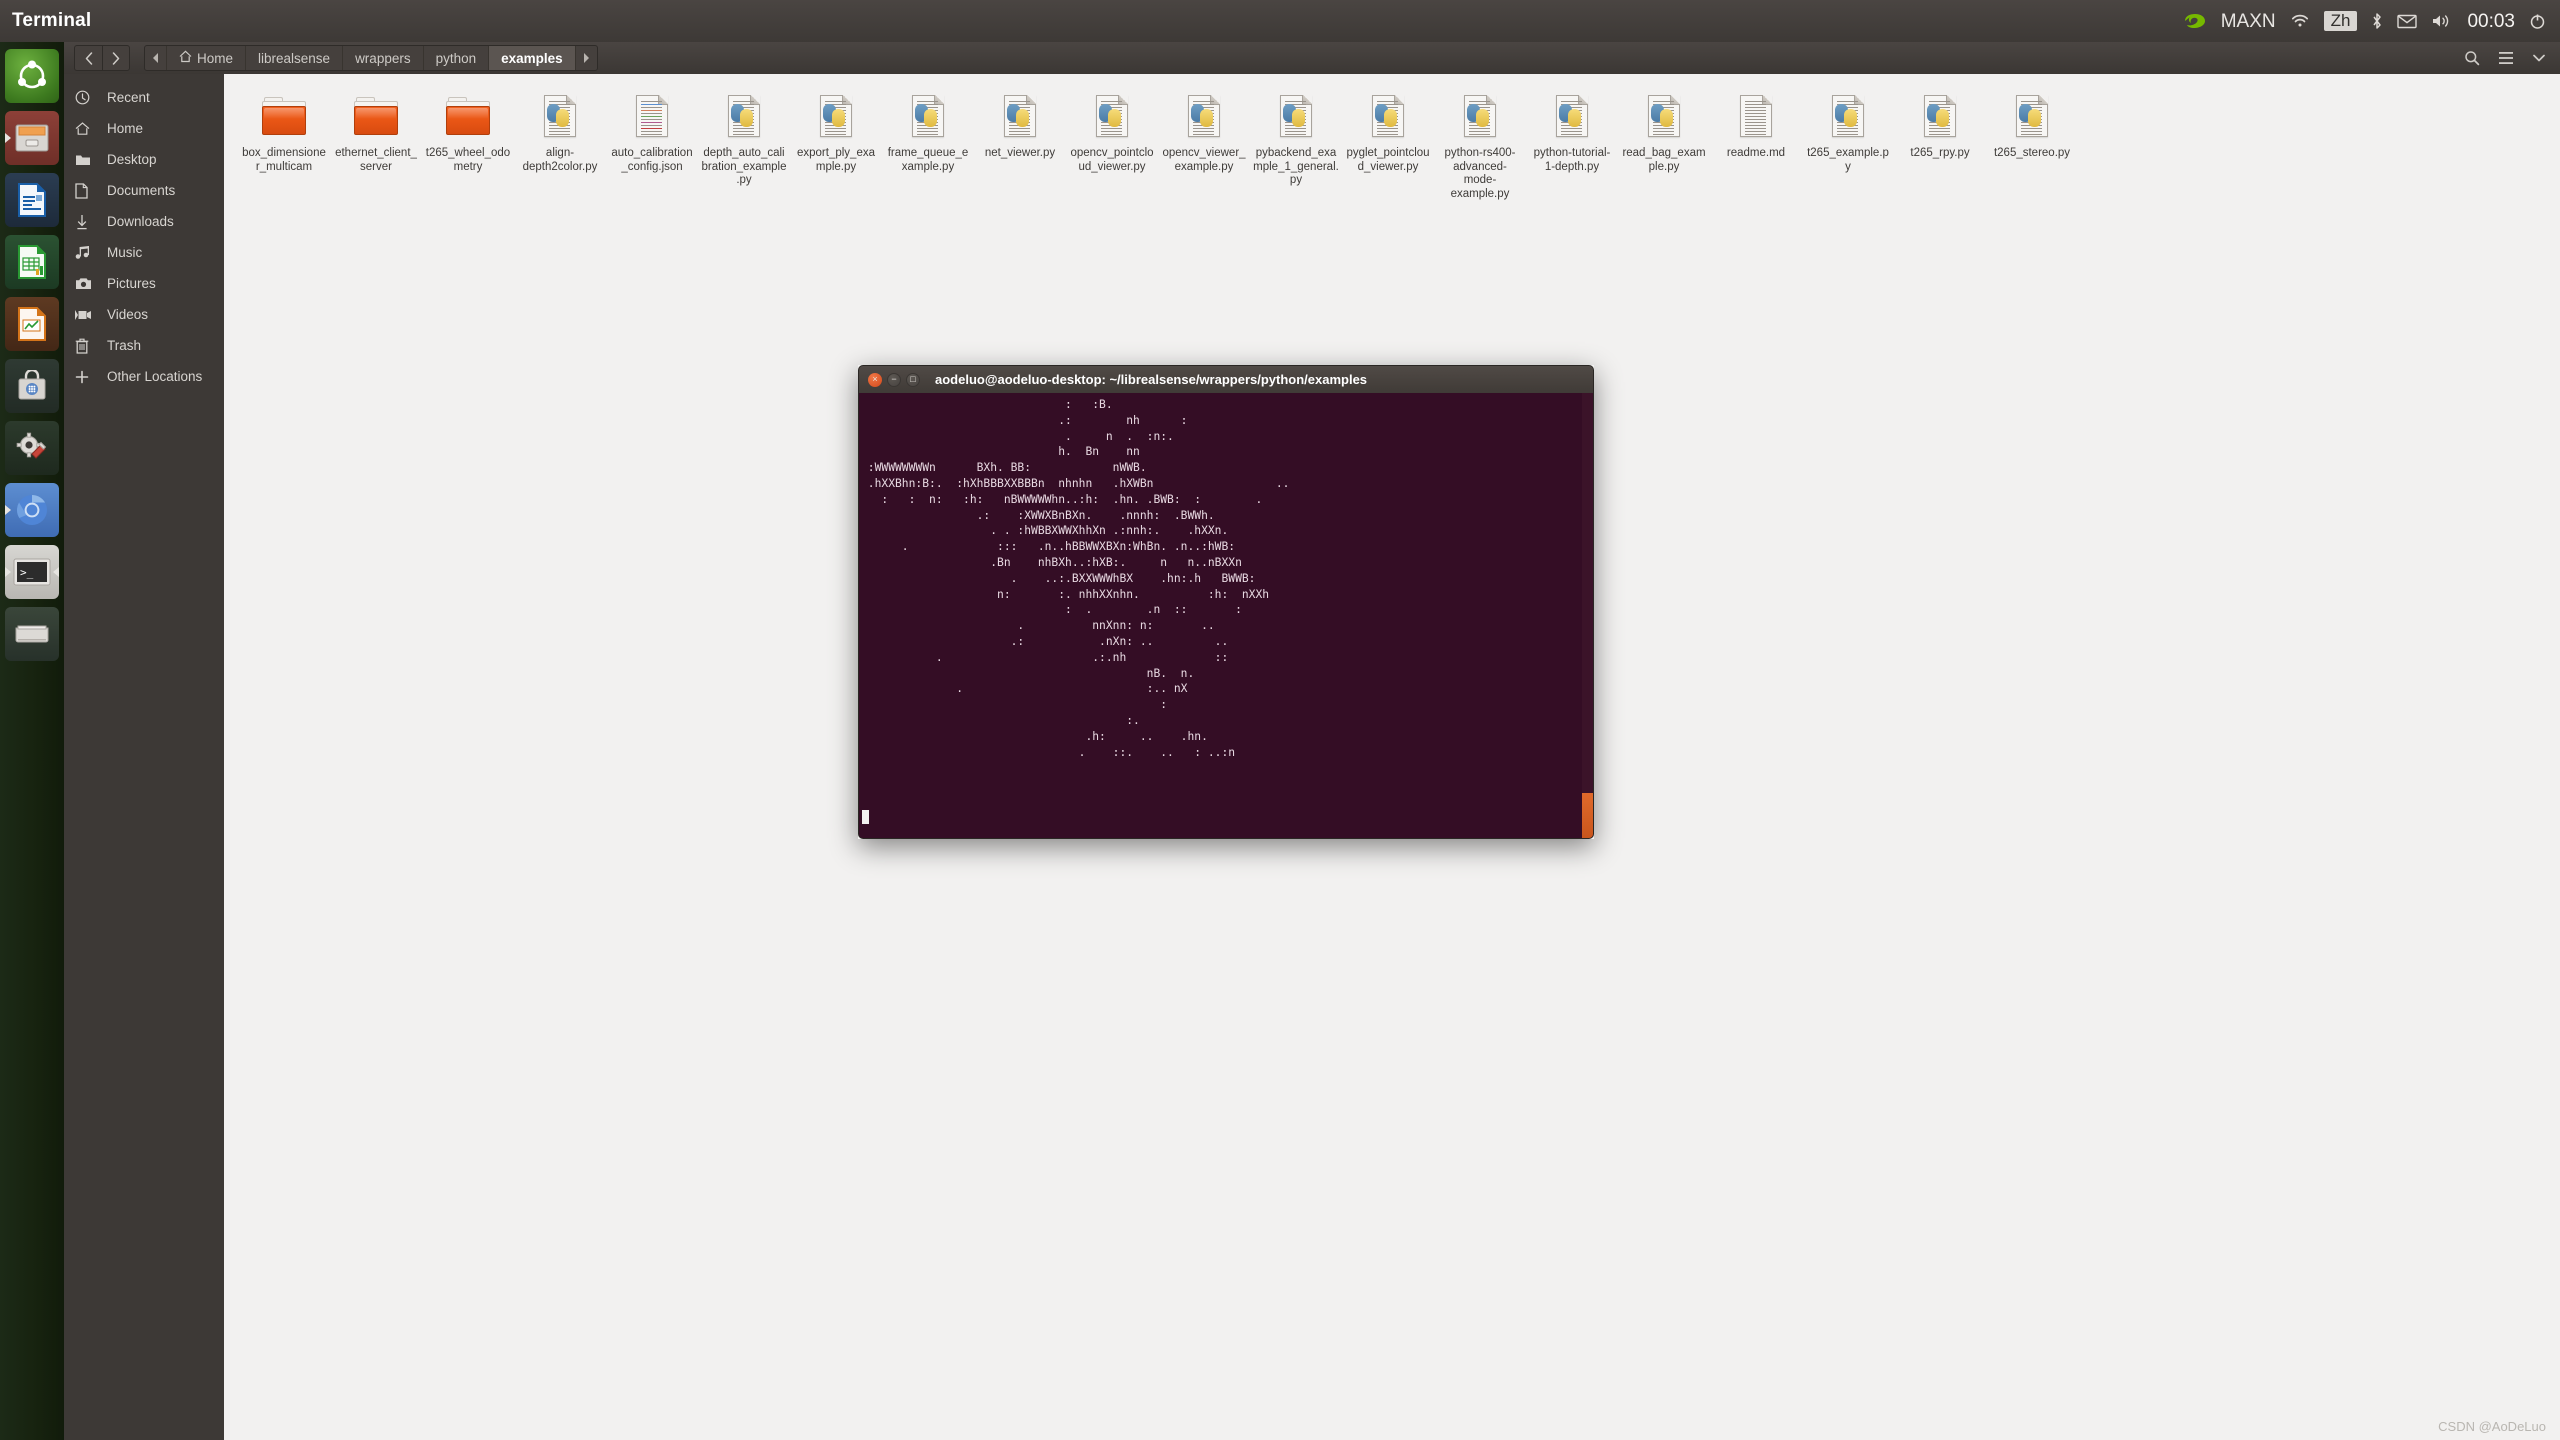 The image size is (2560, 1440). Describe the element at coordinates (468, 147) in the screenshot. I see `file-item: t265_wheel_odometry` at that location.